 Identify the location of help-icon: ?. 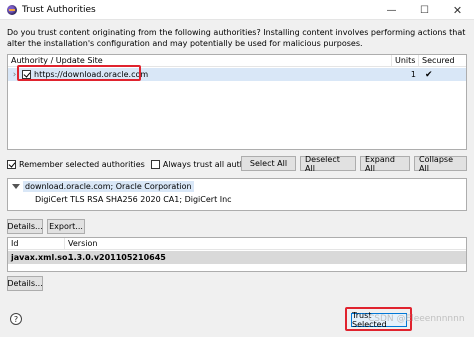
(16, 319).